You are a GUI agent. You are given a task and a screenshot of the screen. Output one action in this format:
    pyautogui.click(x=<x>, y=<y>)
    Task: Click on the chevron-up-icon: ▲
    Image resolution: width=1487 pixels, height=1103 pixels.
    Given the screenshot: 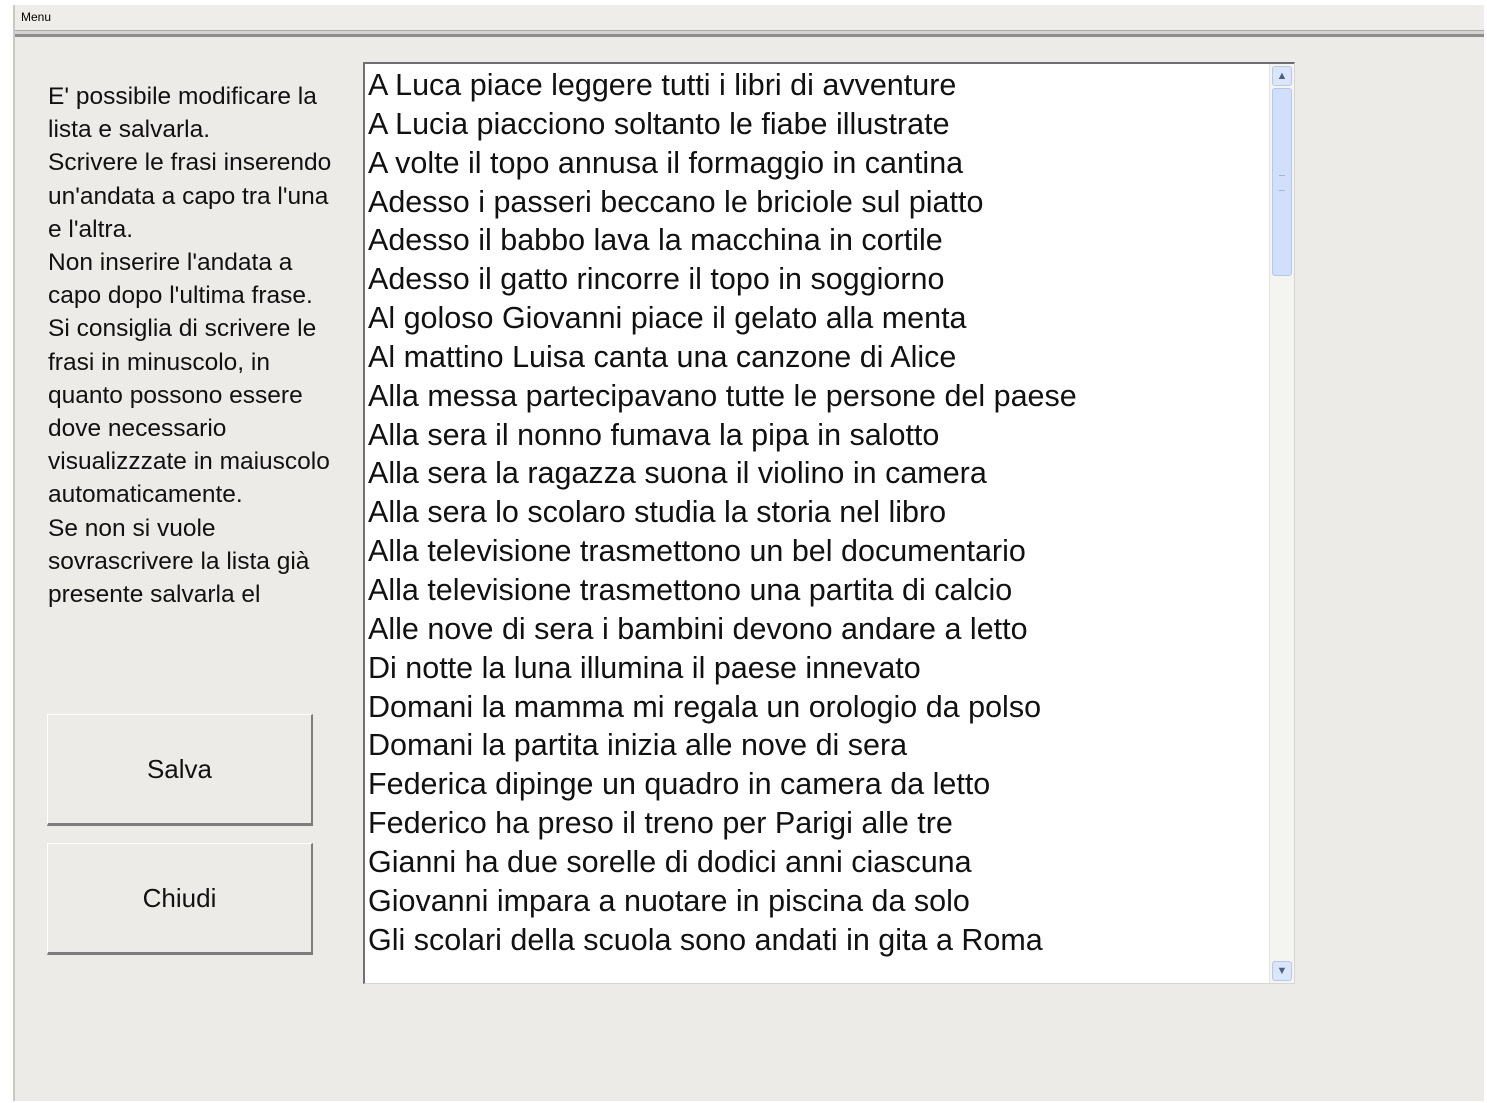 What is the action you would take?
    pyautogui.click(x=1282, y=76)
    